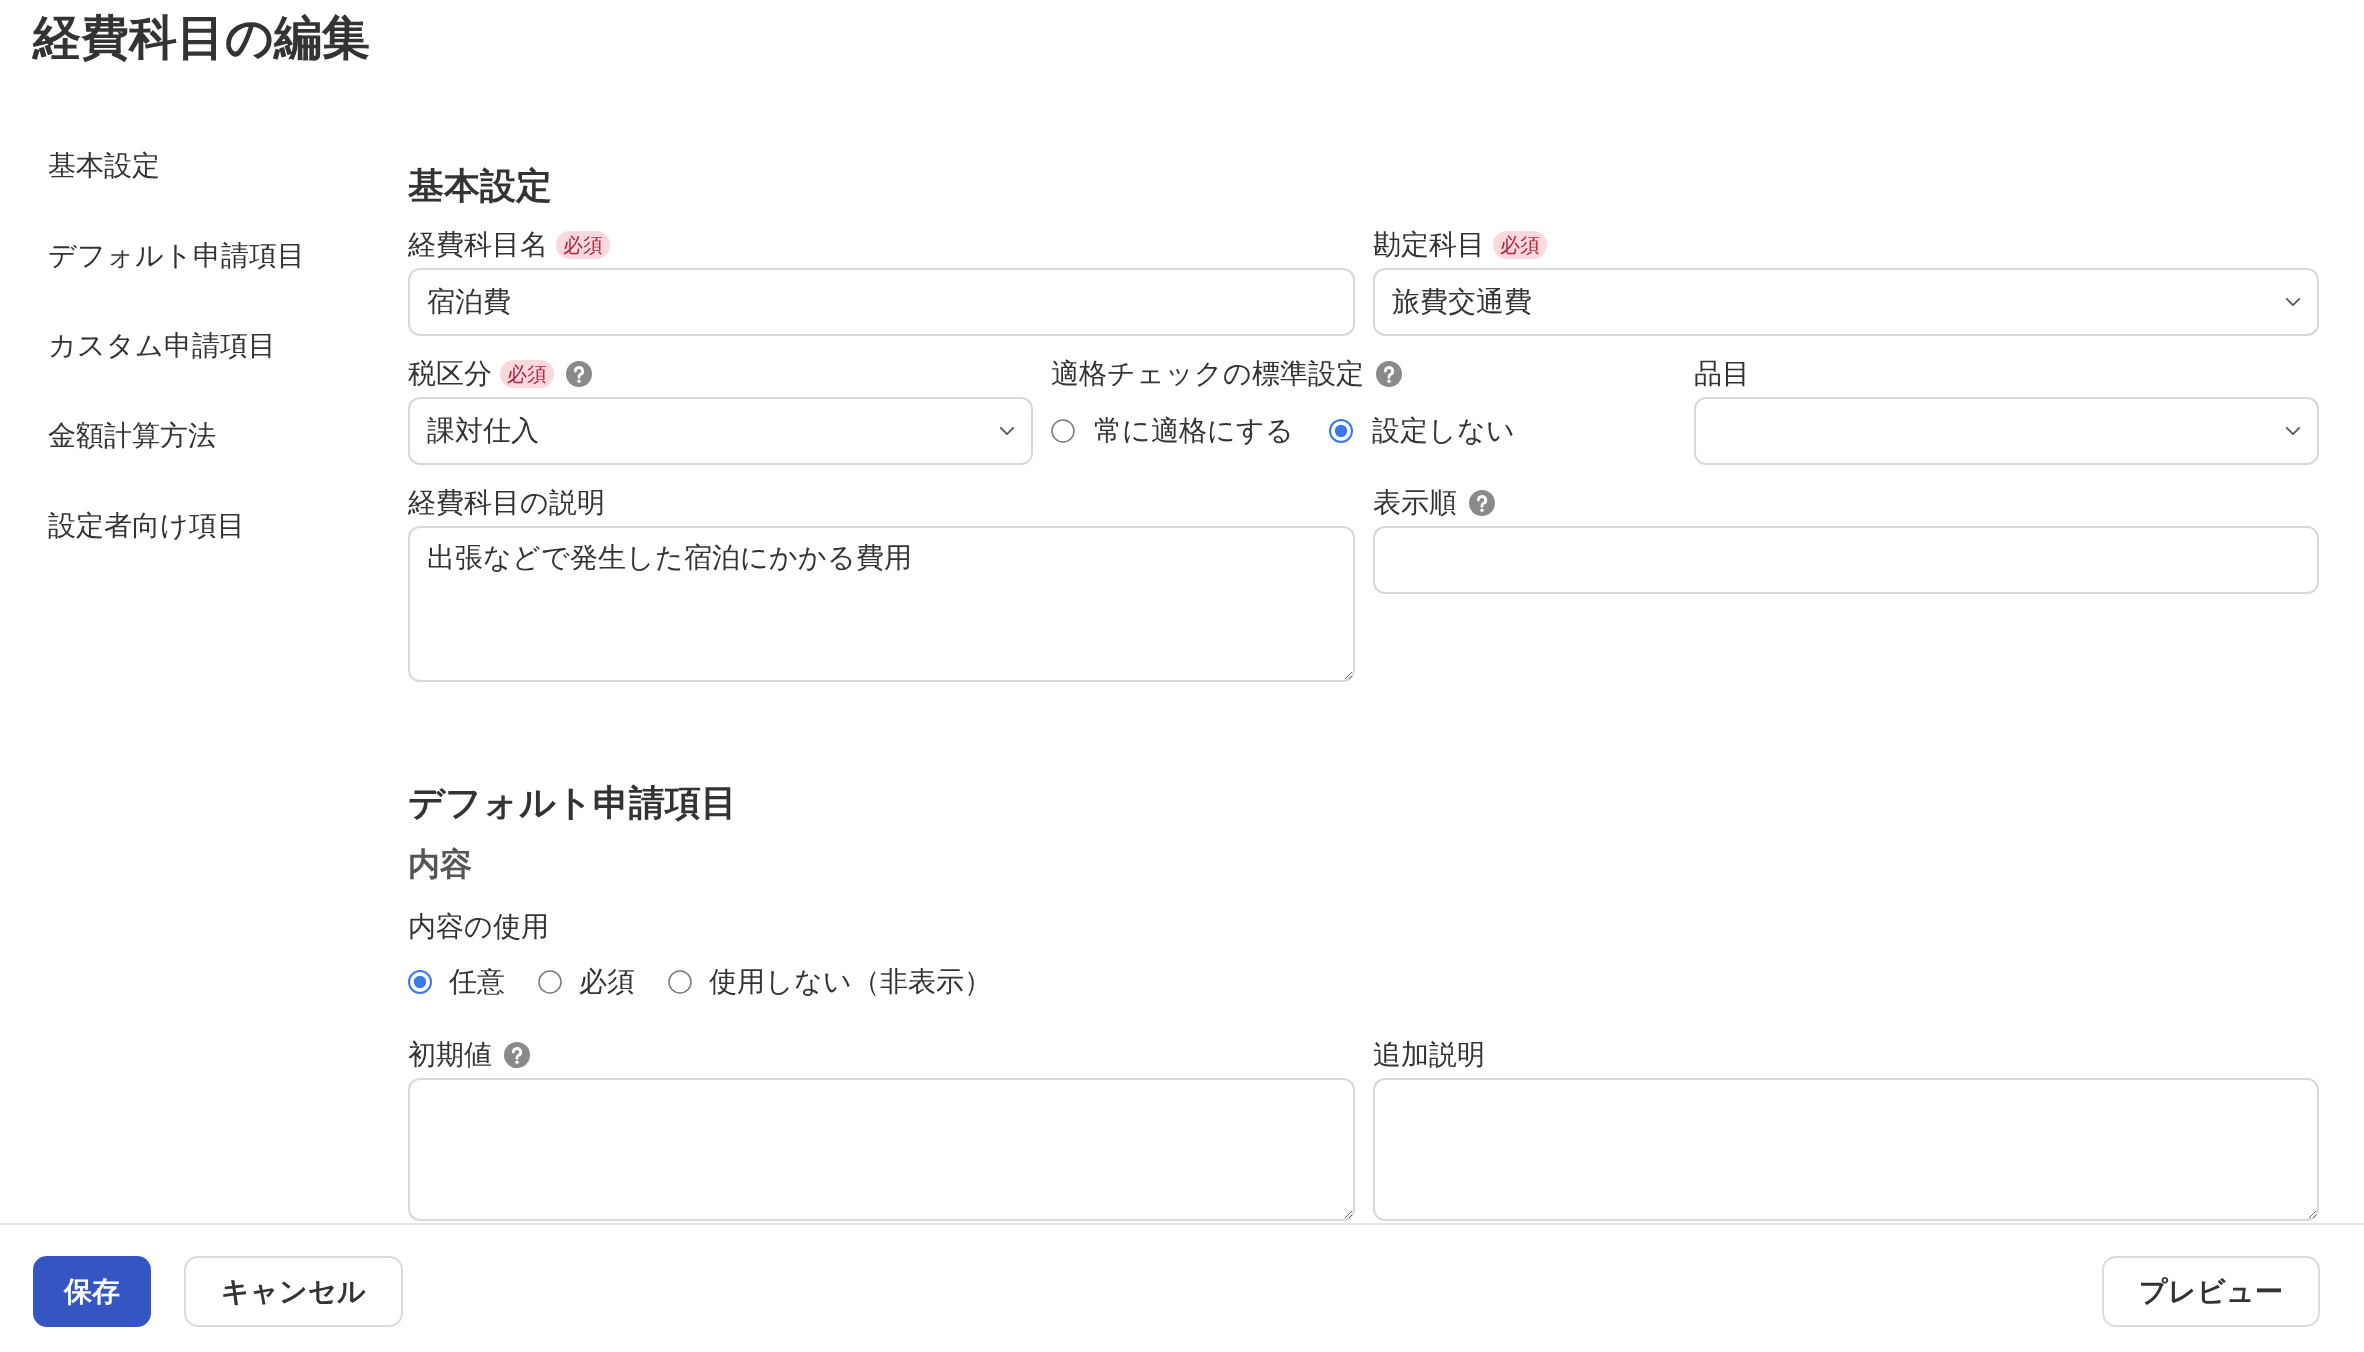  I want to click on field-label: 表示順, so click(1414, 503).